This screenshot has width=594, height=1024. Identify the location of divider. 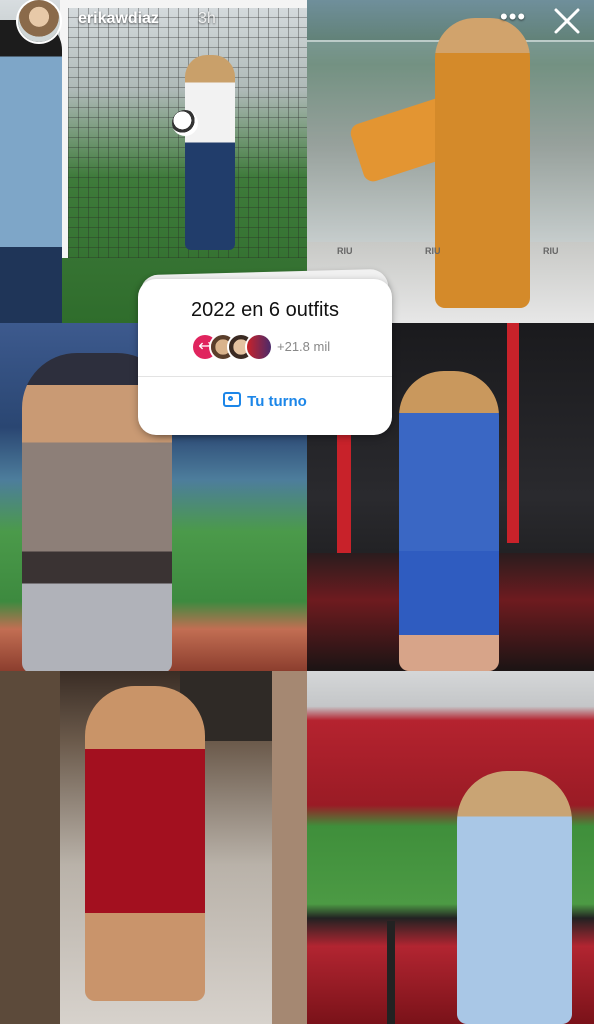
(265, 376).